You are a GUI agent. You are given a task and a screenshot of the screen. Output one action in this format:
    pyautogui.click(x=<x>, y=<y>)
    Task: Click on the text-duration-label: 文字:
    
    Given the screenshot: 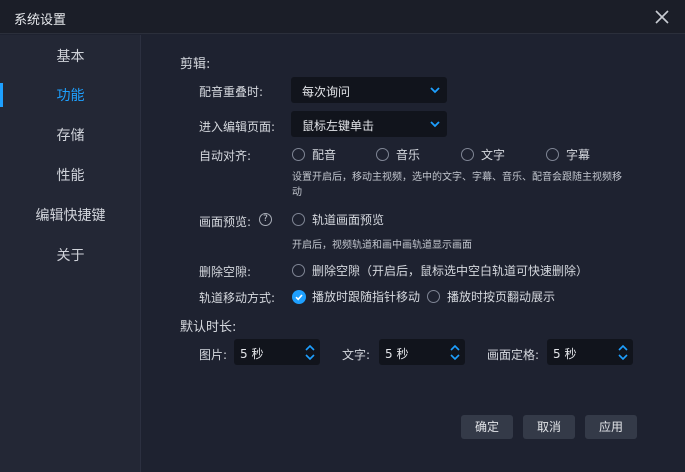 What is the action you would take?
    pyautogui.click(x=356, y=355)
    